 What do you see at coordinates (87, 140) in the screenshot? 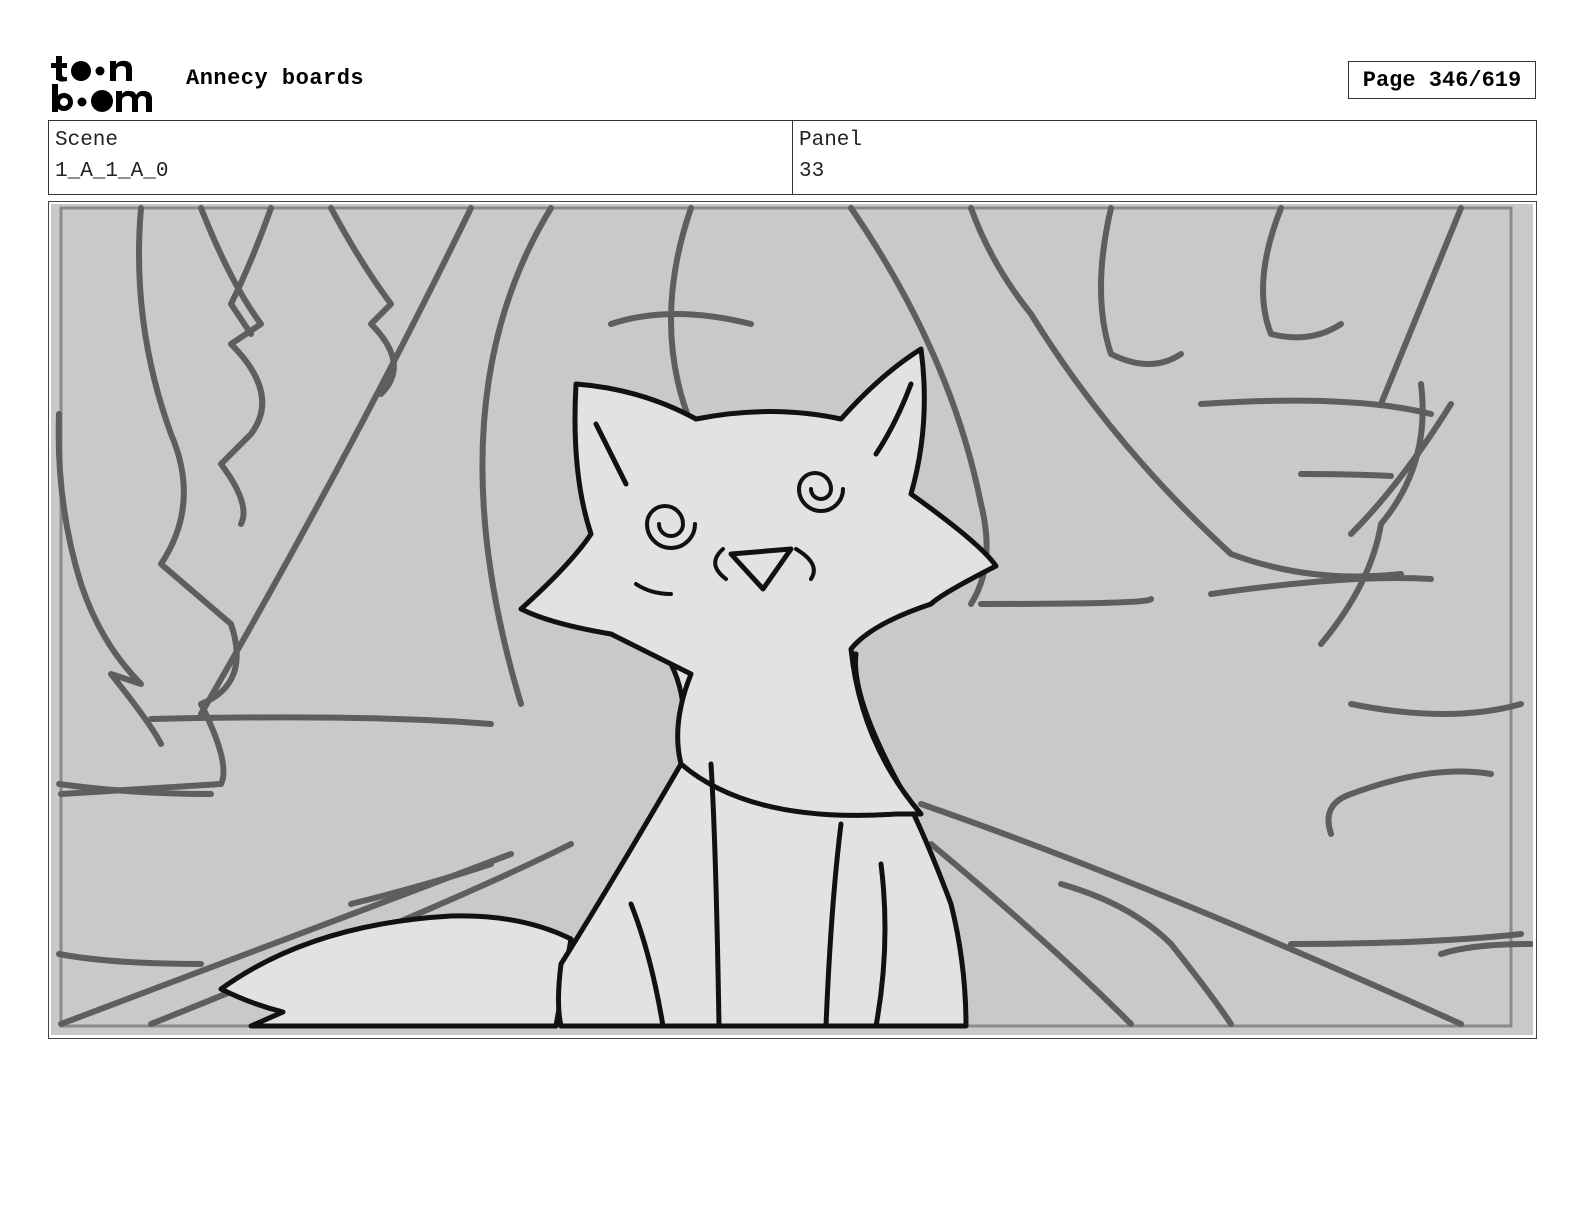
I see `scene-label: Scene` at bounding box center [87, 140].